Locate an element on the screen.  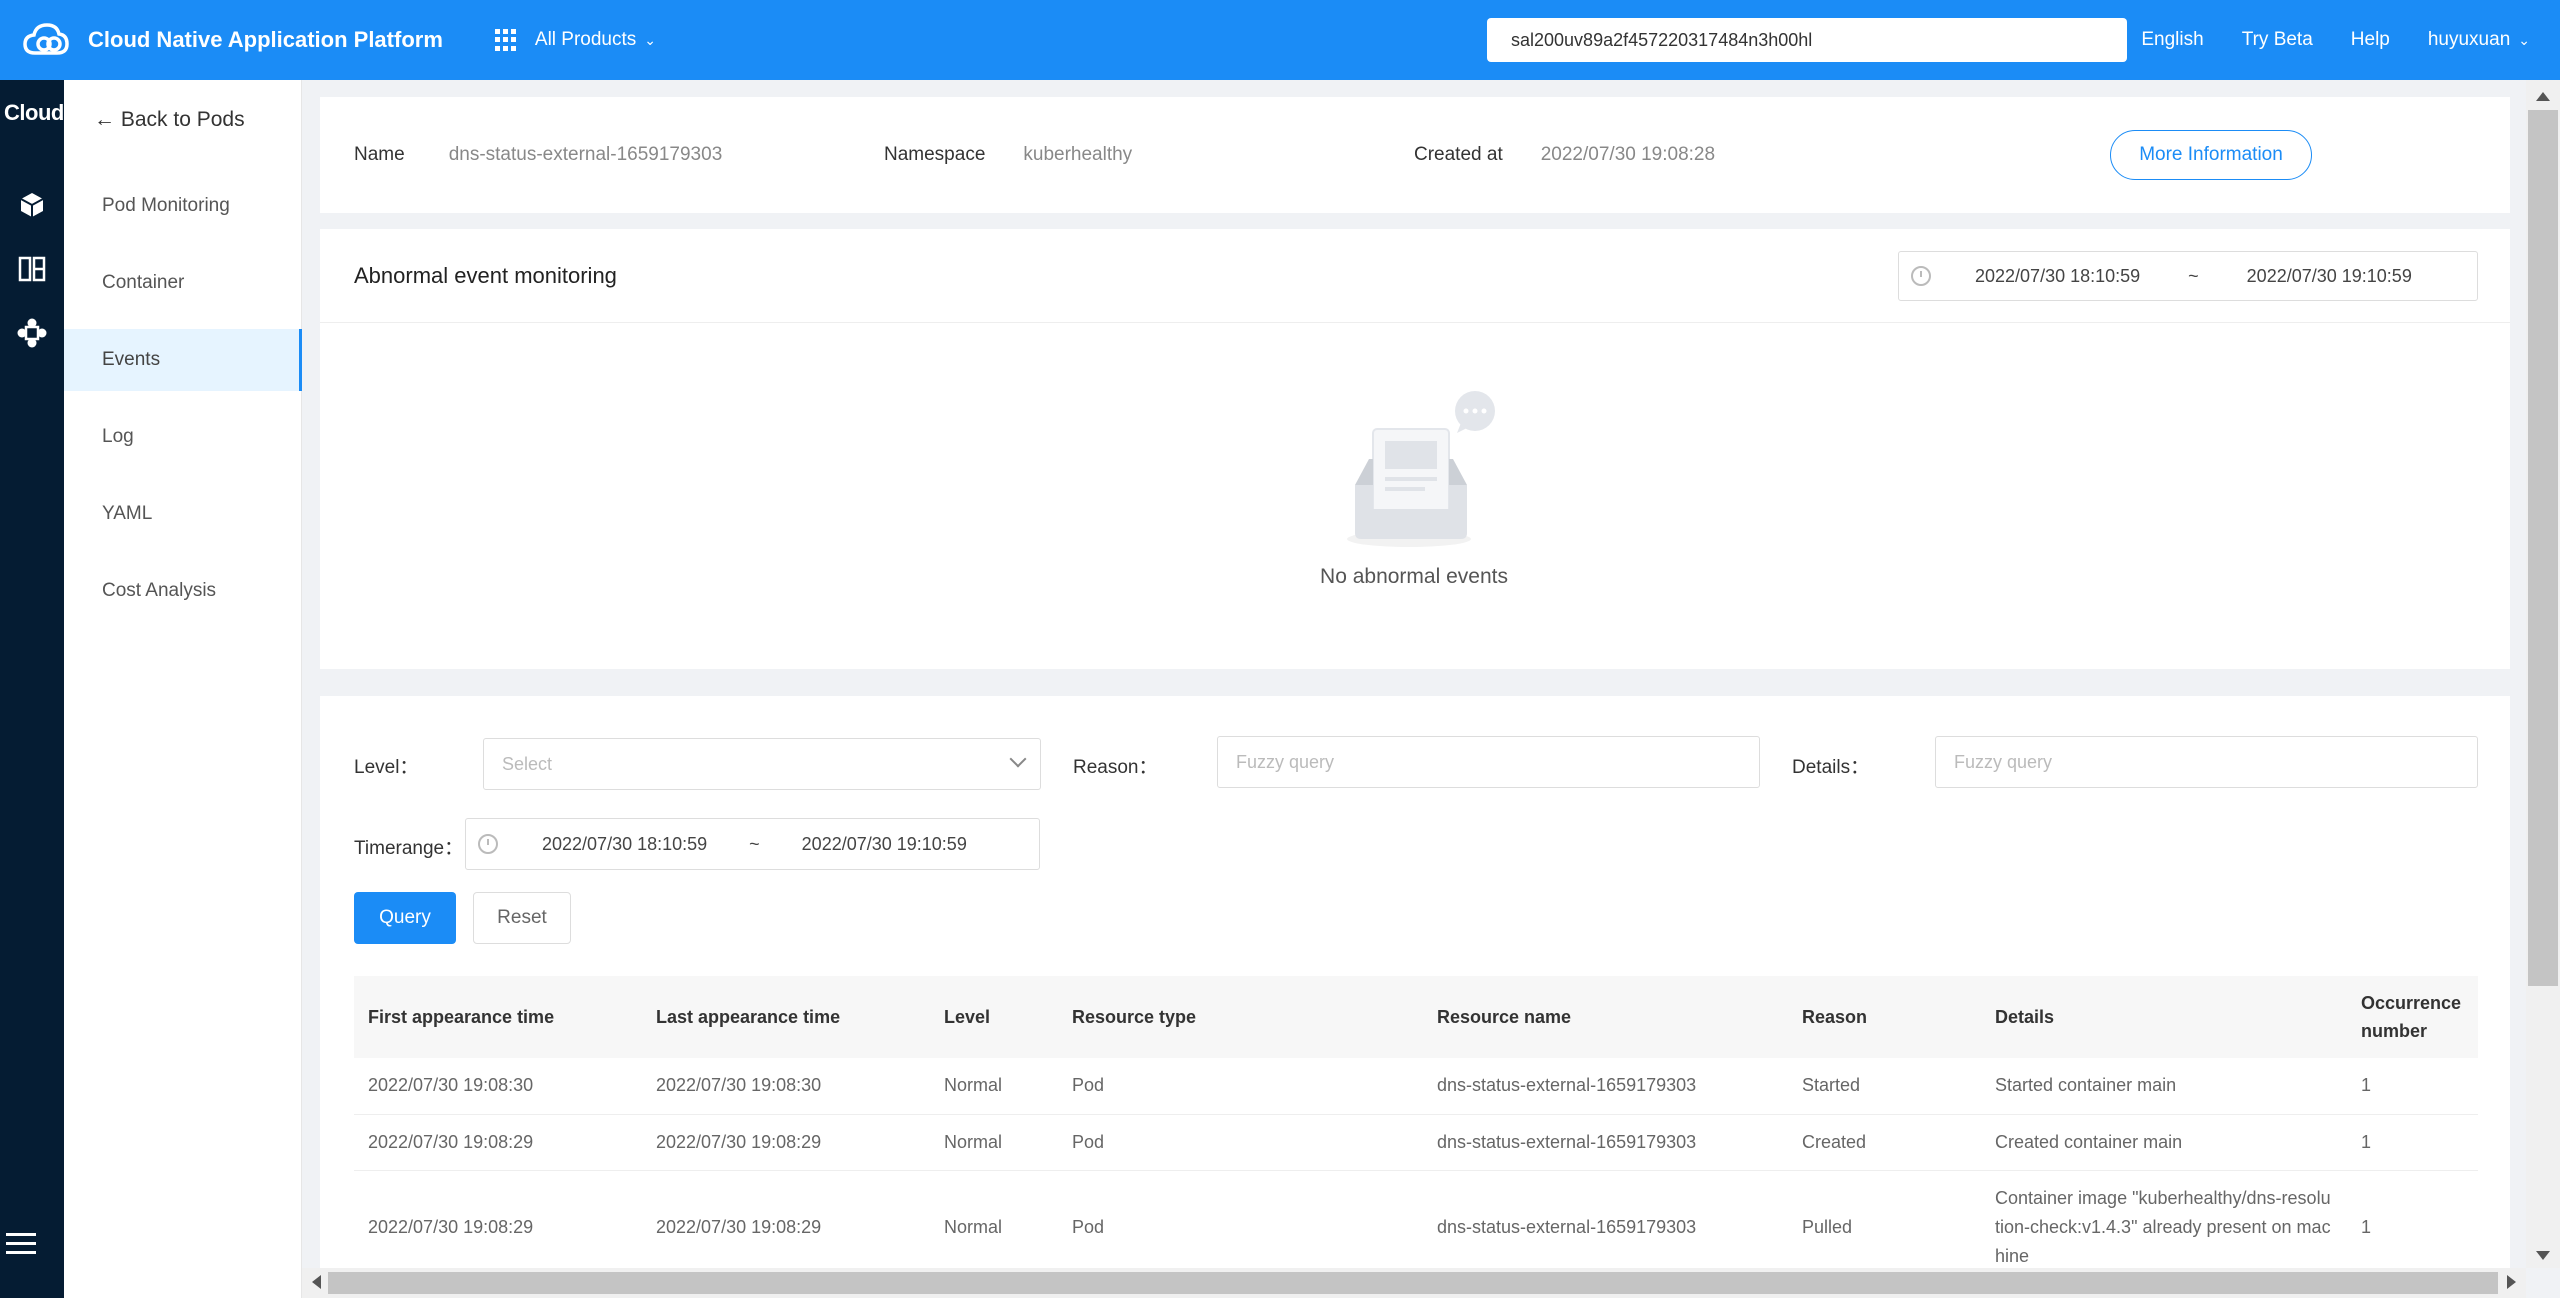
subnav-item-events: Events is located at coordinates (183, 360).